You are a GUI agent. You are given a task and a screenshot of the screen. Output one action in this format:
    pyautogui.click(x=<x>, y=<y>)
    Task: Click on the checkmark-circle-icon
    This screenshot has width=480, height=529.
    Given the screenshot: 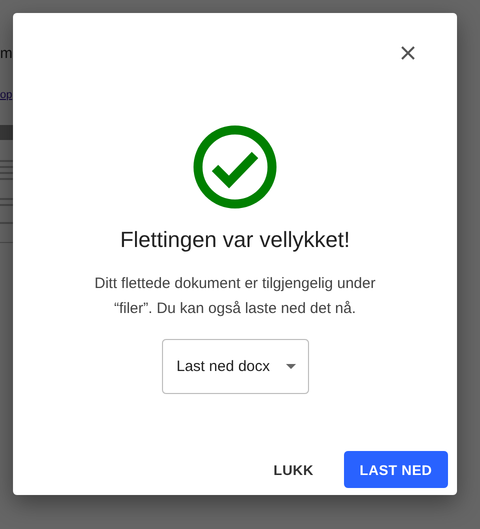 What is the action you would take?
    pyautogui.click(x=235, y=167)
    